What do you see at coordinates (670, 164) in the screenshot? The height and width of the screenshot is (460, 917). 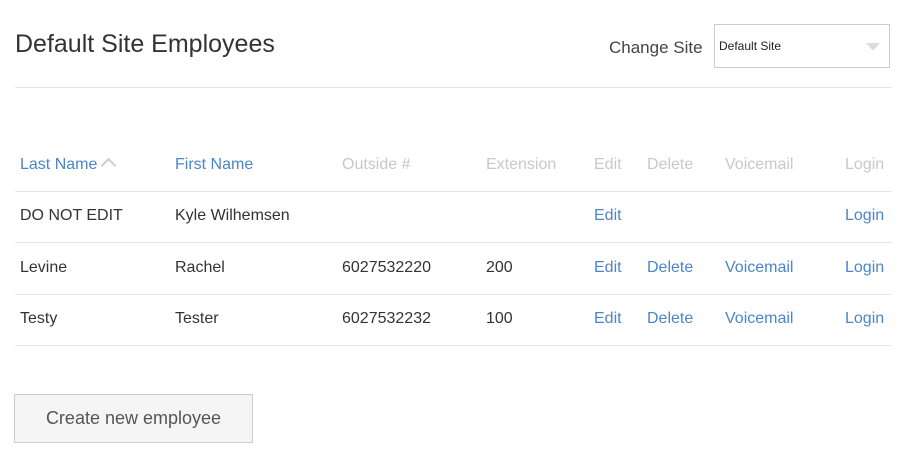 I see `column-header-delete: Delete` at bounding box center [670, 164].